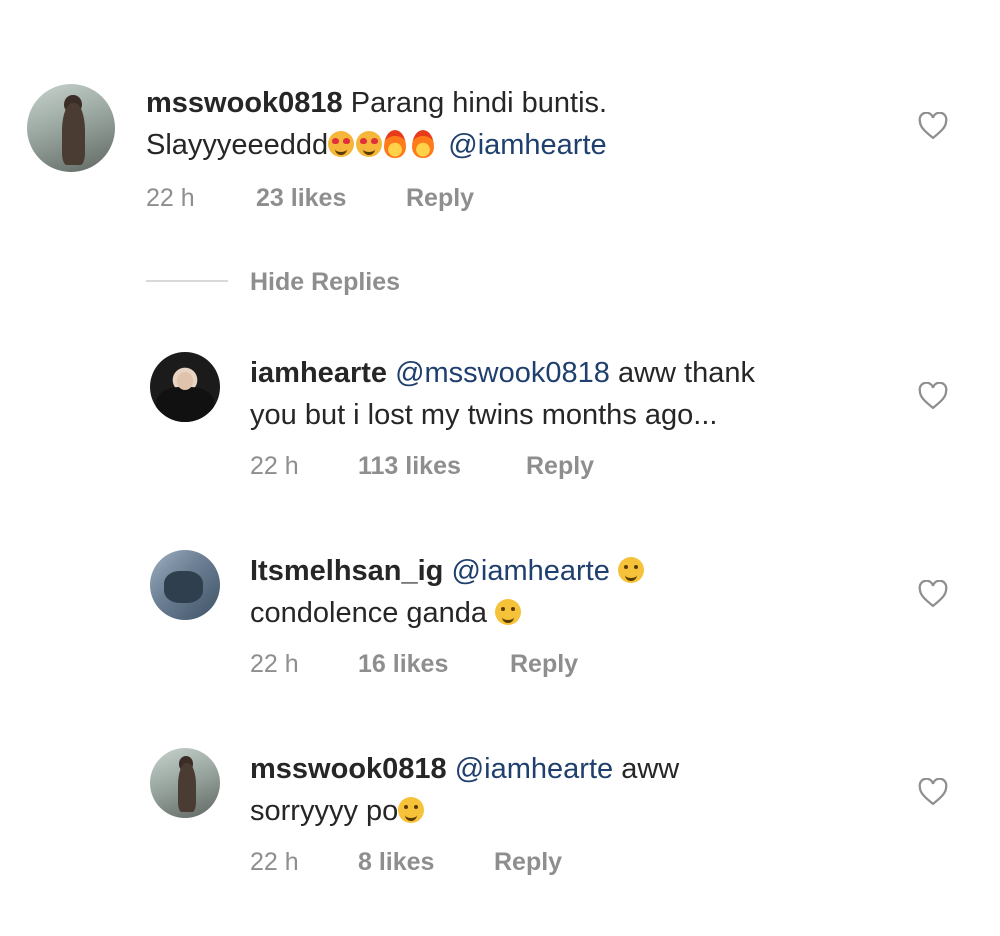  What do you see at coordinates (325, 282) in the screenshot?
I see `hide-replies-button: Hide Replies` at bounding box center [325, 282].